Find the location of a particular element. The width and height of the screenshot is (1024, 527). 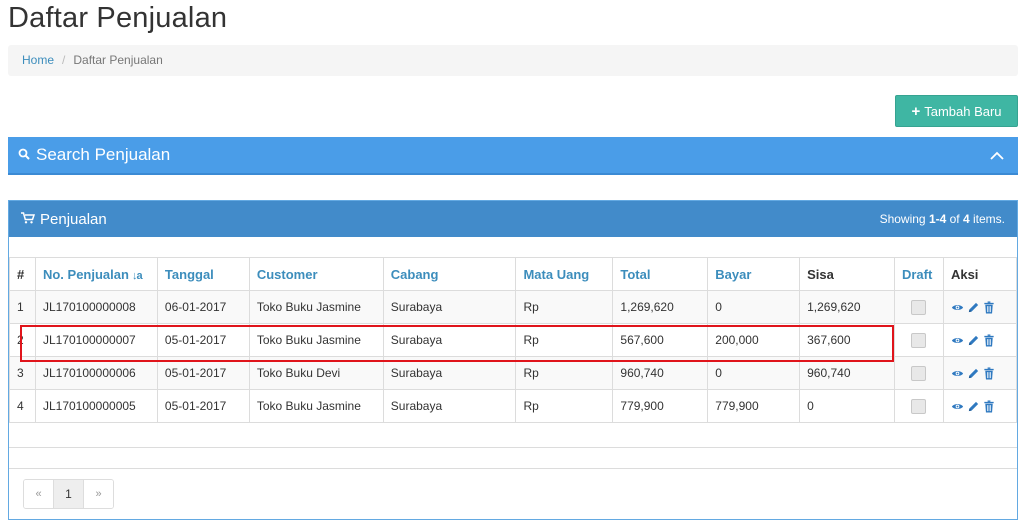

cell-sisa: 0 is located at coordinates (847, 406).